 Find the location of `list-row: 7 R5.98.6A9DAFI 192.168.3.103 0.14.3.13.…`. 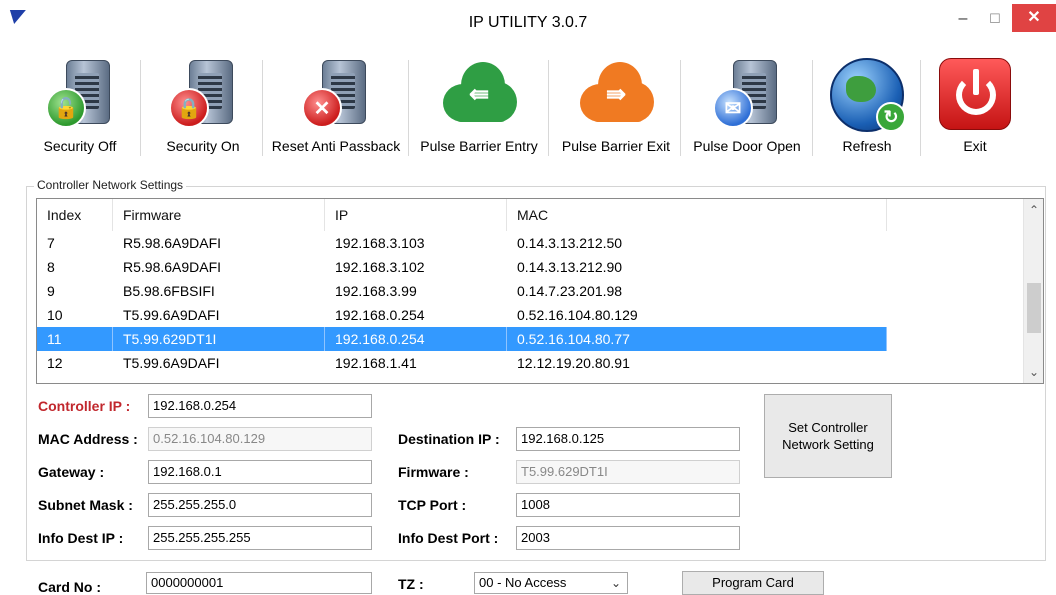

list-row: 7 R5.98.6A9DAFI 192.168.3.103 0.14.3.13.… is located at coordinates (462, 243).